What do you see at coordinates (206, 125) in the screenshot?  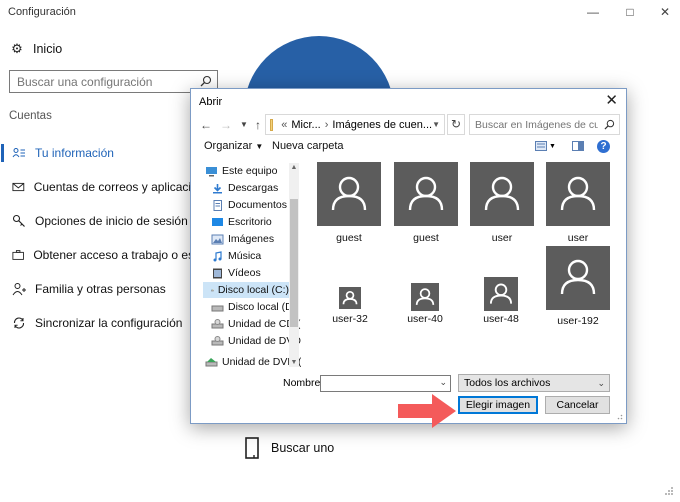 I see `back-arrow-icon: ←` at bounding box center [206, 125].